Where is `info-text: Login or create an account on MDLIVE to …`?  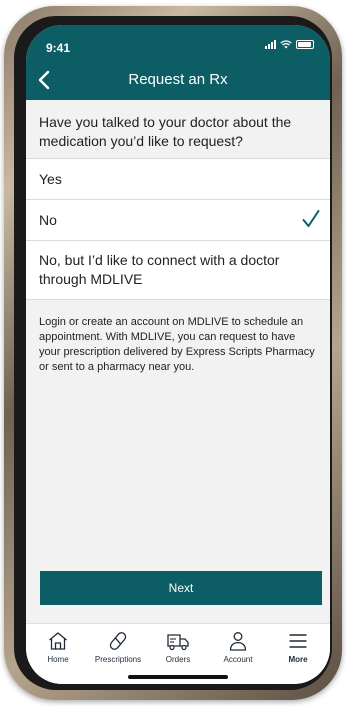
info-text: Login or create an account on MDLIVE to … is located at coordinates (177, 344).